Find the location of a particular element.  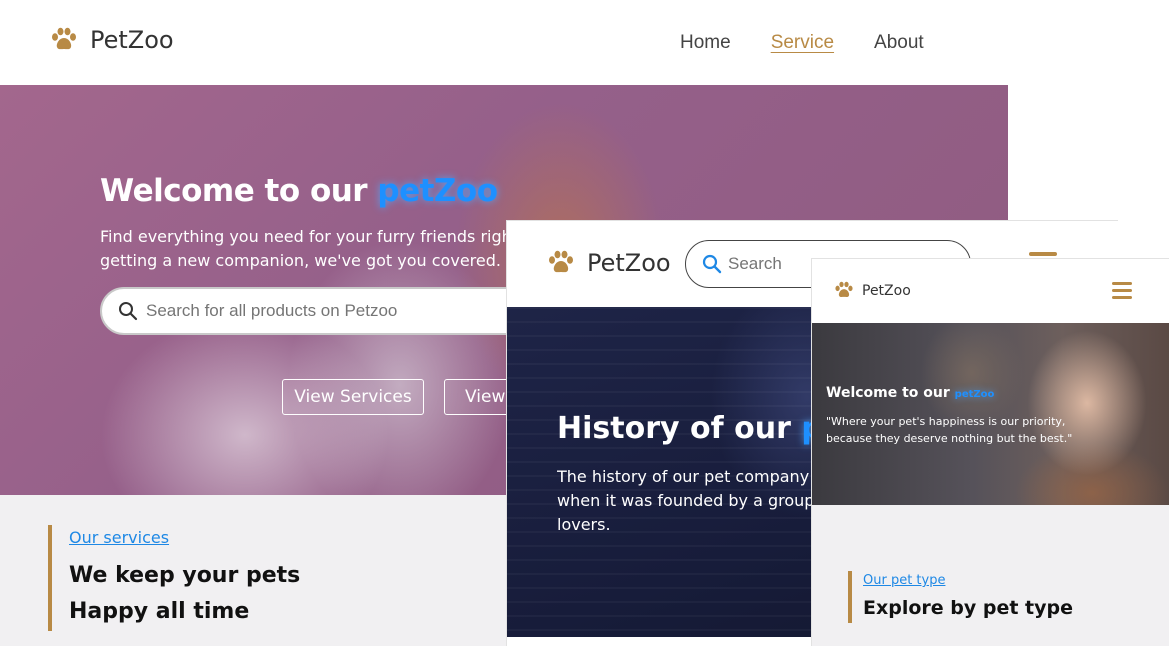

desktop-navbar: PetZoo Home Service About is located at coordinates (504, 42).